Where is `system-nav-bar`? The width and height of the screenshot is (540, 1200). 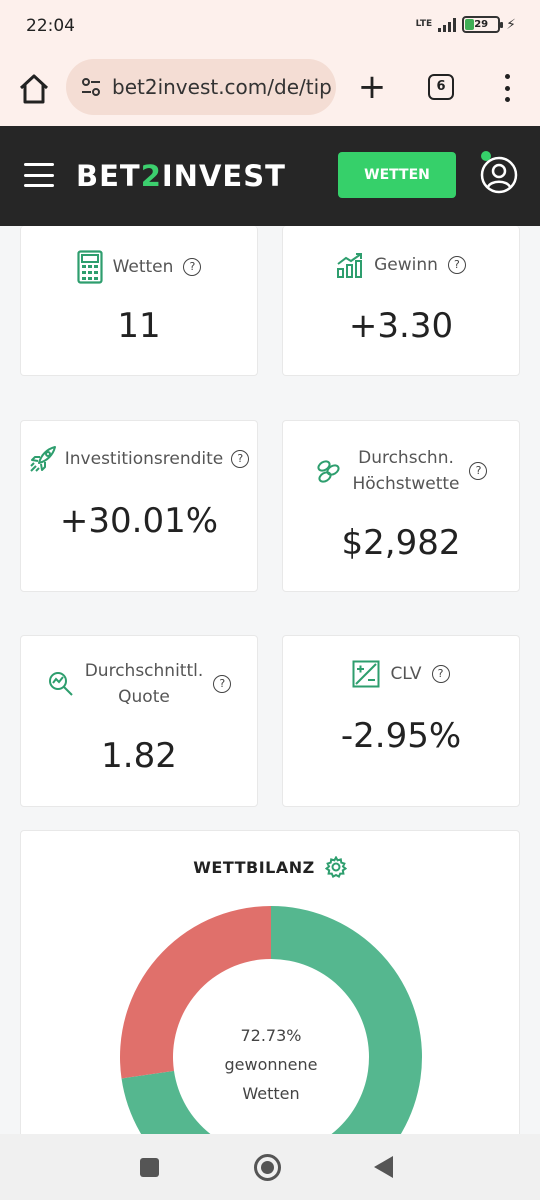
system-nav-bar is located at coordinates (270, 1167).